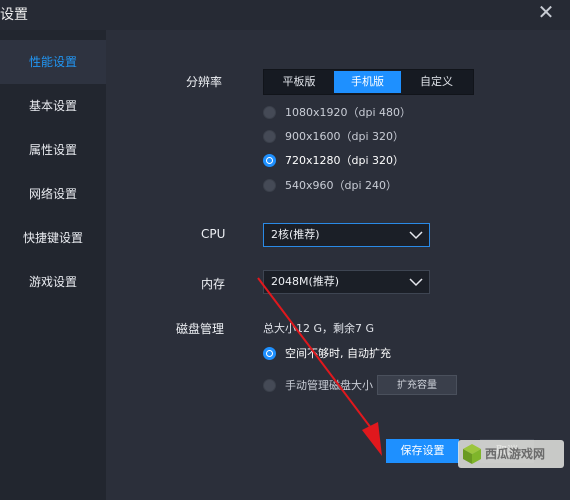 This screenshot has width=570, height=500. What do you see at coordinates (213, 284) in the screenshot?
I see `memory-label: 内存` at bounding box center [213, 284].